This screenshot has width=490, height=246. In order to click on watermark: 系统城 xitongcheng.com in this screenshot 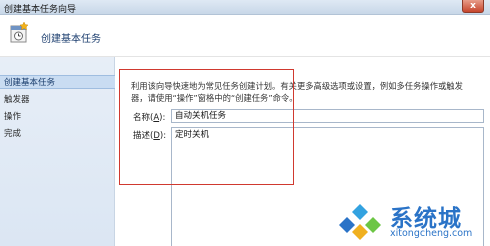, I will do `click(413, 221)`.